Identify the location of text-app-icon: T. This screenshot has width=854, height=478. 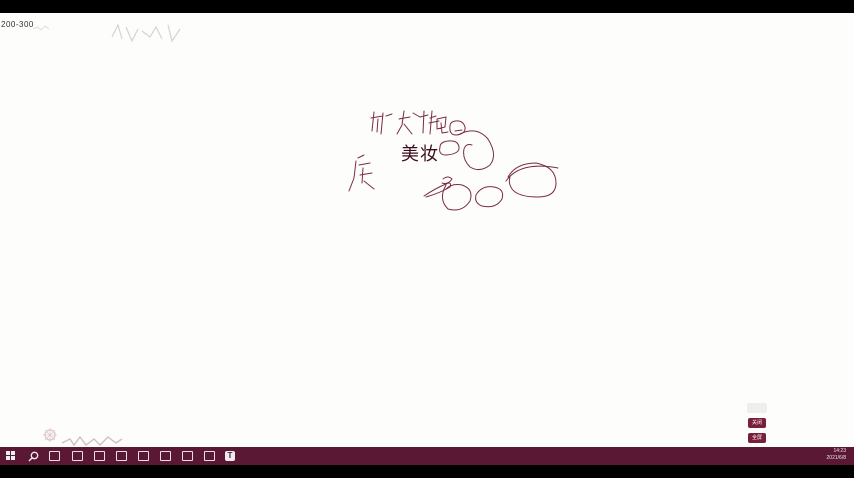
(230, 456).